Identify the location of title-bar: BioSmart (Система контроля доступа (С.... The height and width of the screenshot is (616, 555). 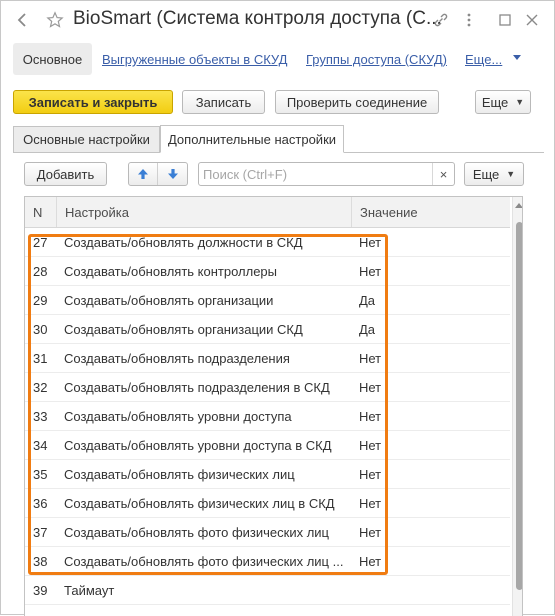
(277, 21).